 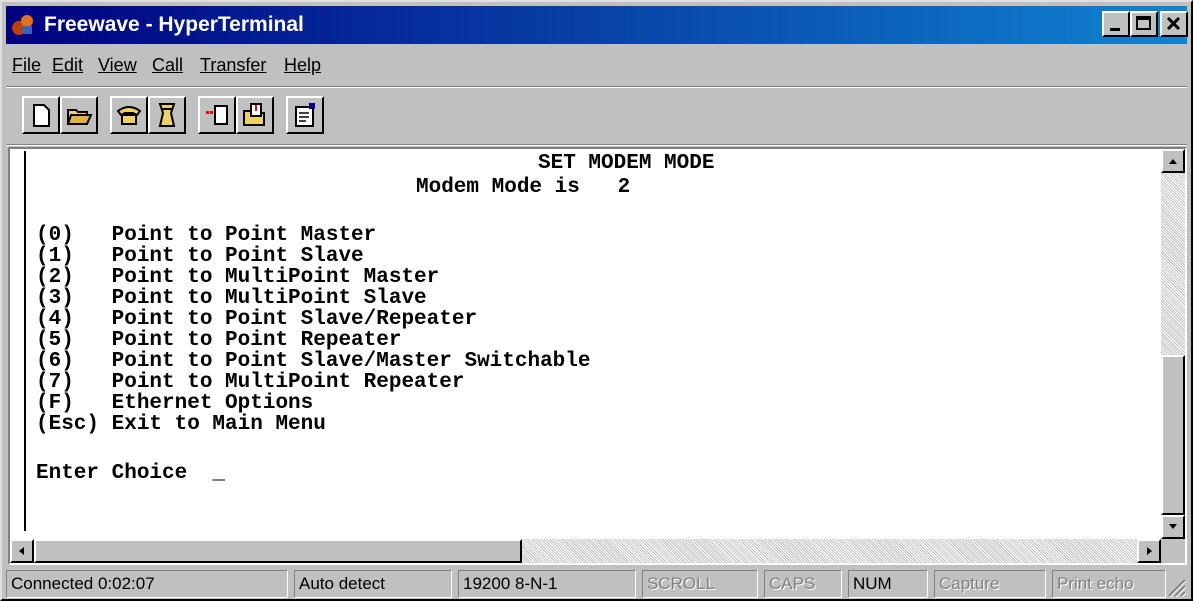 What do you see at coordinates (200, 256) in the screenshot?
I see `option-1: (1) Point to Point Slave` at bounding box center [200, 256].